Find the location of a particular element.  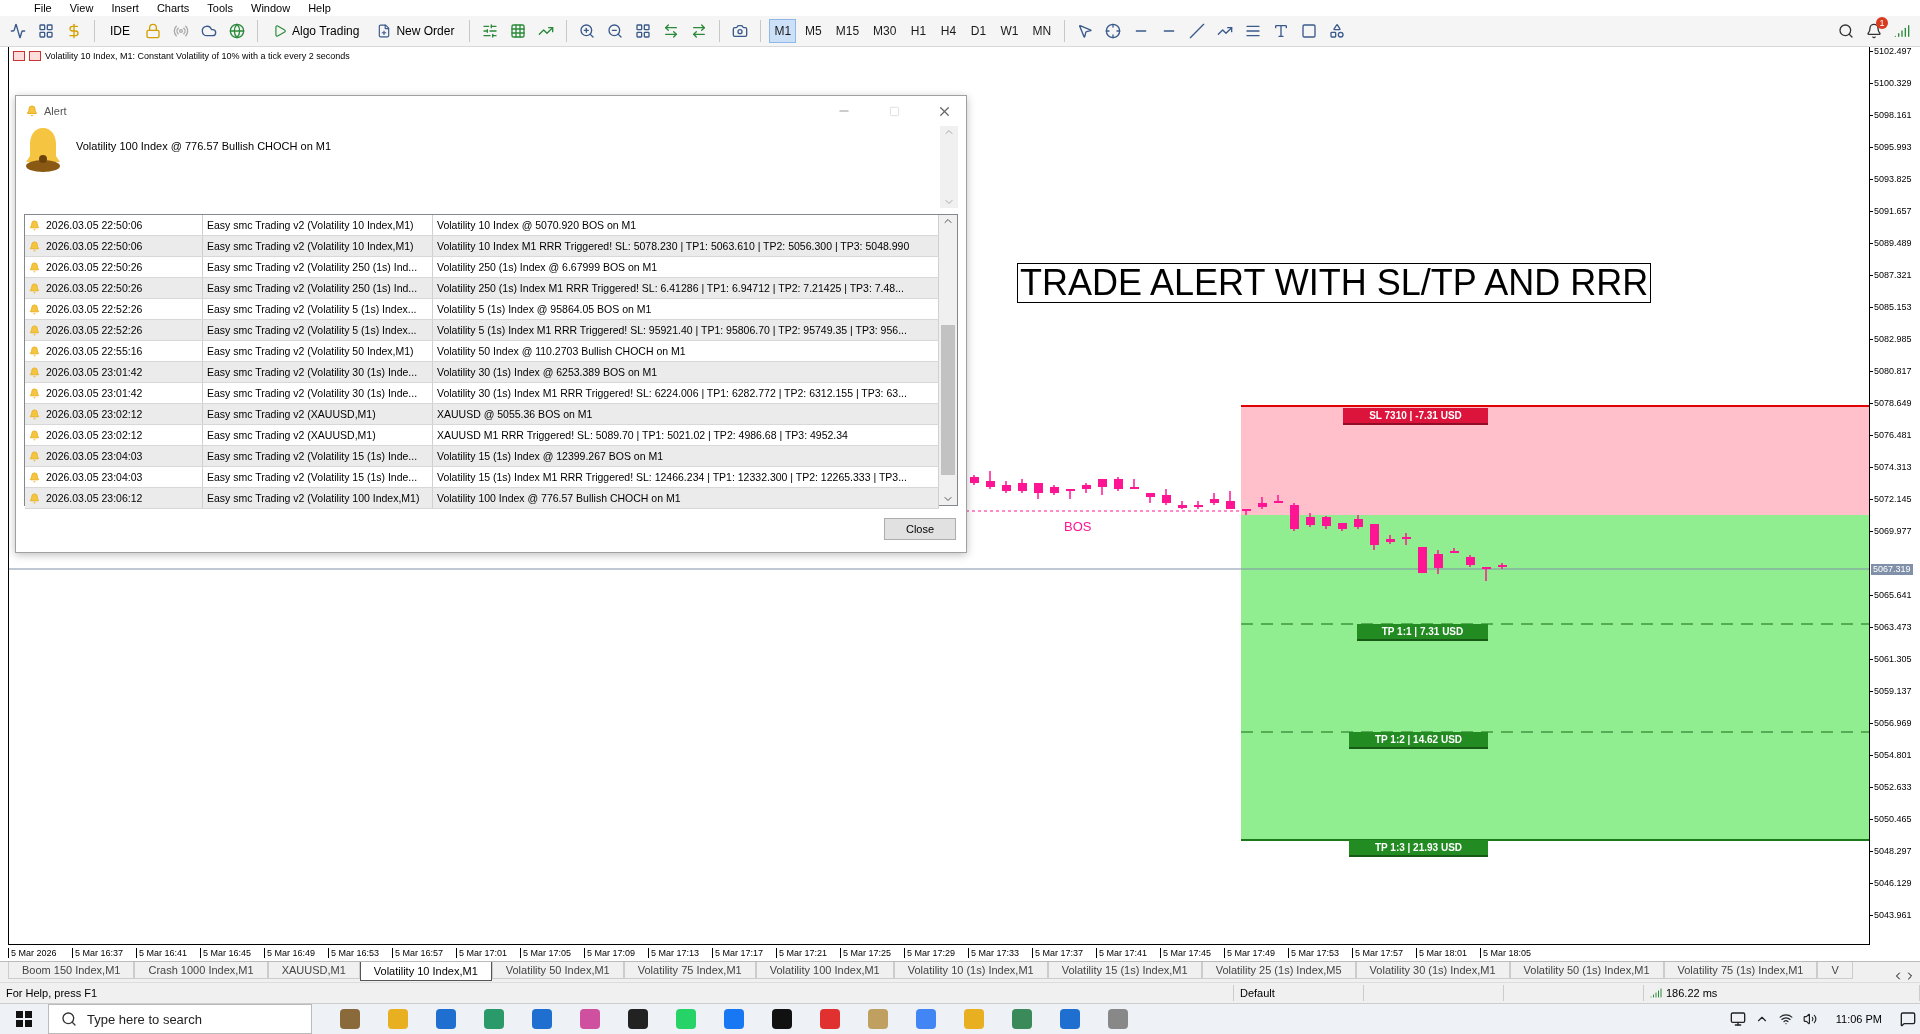

notifications-icon is located at coordinates (1908, 1019).